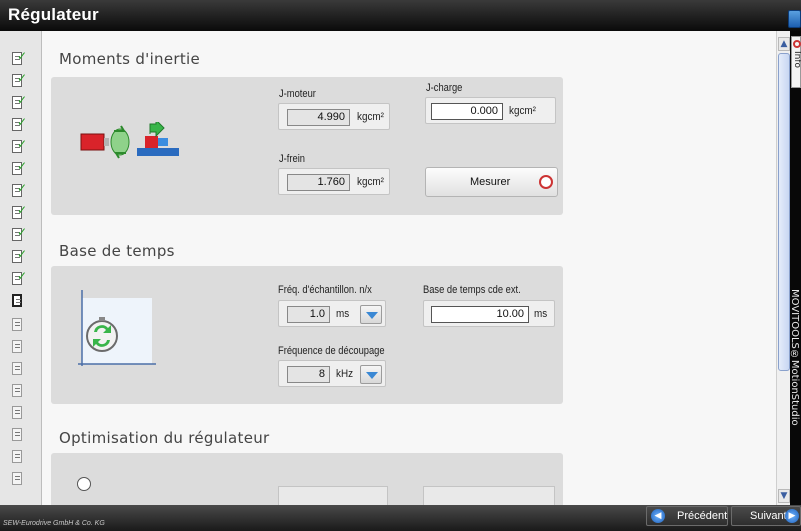 Image resolution: width=801 pixels, height=531 pixels. I want to click on step-navigation: ✓ ✓ ✓ ✓ ✓ ✓ ✓ ✓ ✓ ✓ ✓, so click(21, 268).